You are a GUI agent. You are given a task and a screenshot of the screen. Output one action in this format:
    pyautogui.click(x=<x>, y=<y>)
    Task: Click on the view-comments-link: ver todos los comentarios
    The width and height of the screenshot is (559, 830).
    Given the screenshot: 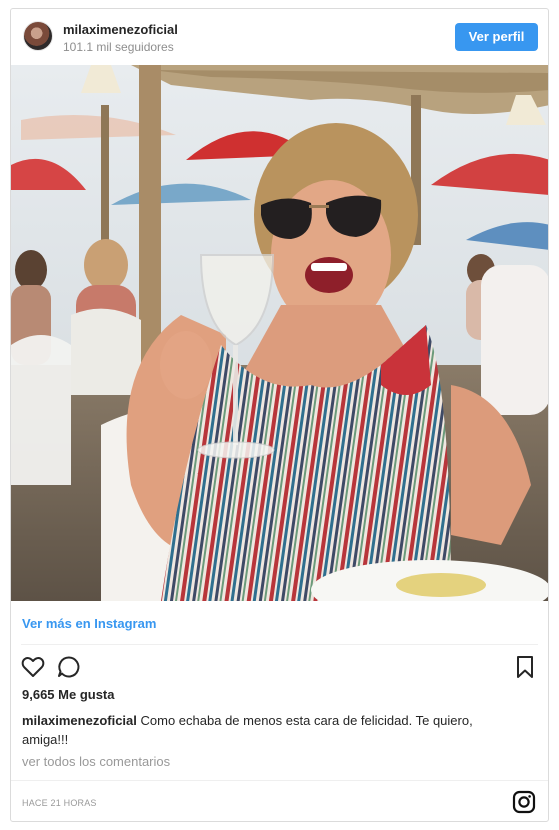 What is the action you would take?
    pyautogui.click(x=96, y=761)
    